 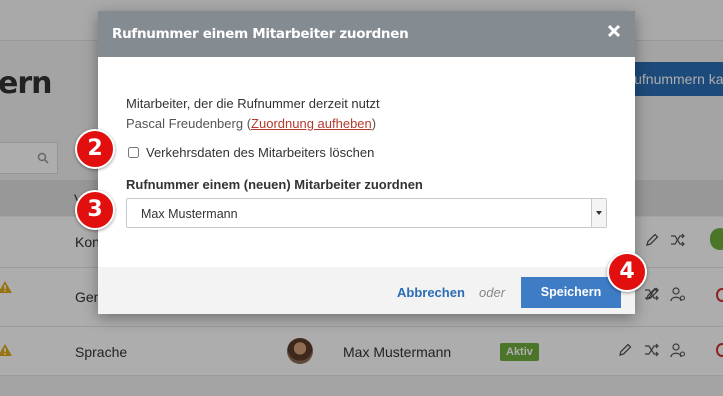 I want to click on delete-traffic-data-checkbox, so click(x=133, y=152).